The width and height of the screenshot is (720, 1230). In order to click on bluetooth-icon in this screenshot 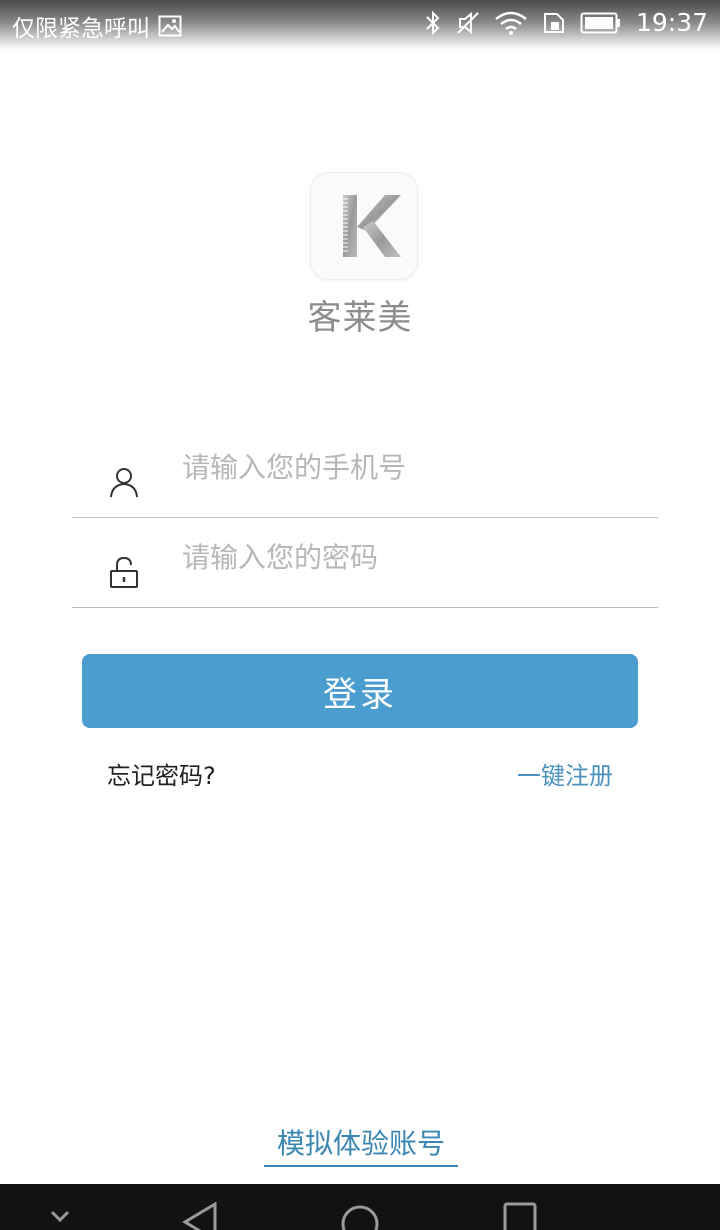, I will do `click(433, 23)`.